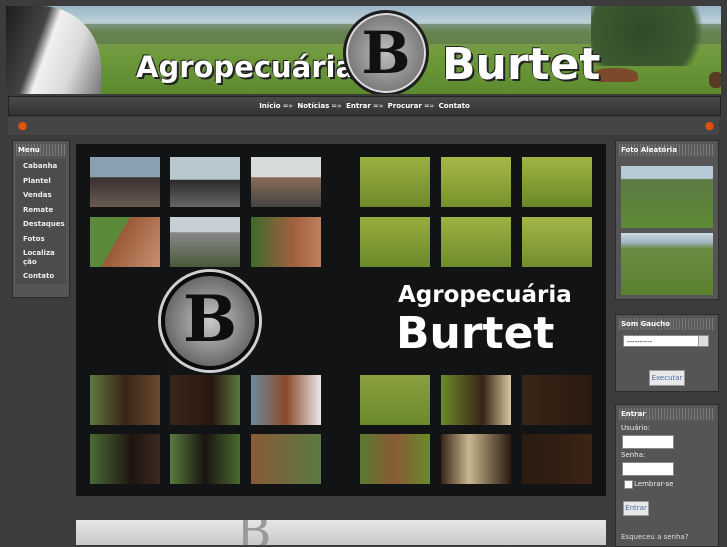 The width and height of the screenshot is (727, 547). What do you see at coordinates (269, 106) in the screenshot?
I see `nav-inicio: Início` at bounding box center [269, 106].